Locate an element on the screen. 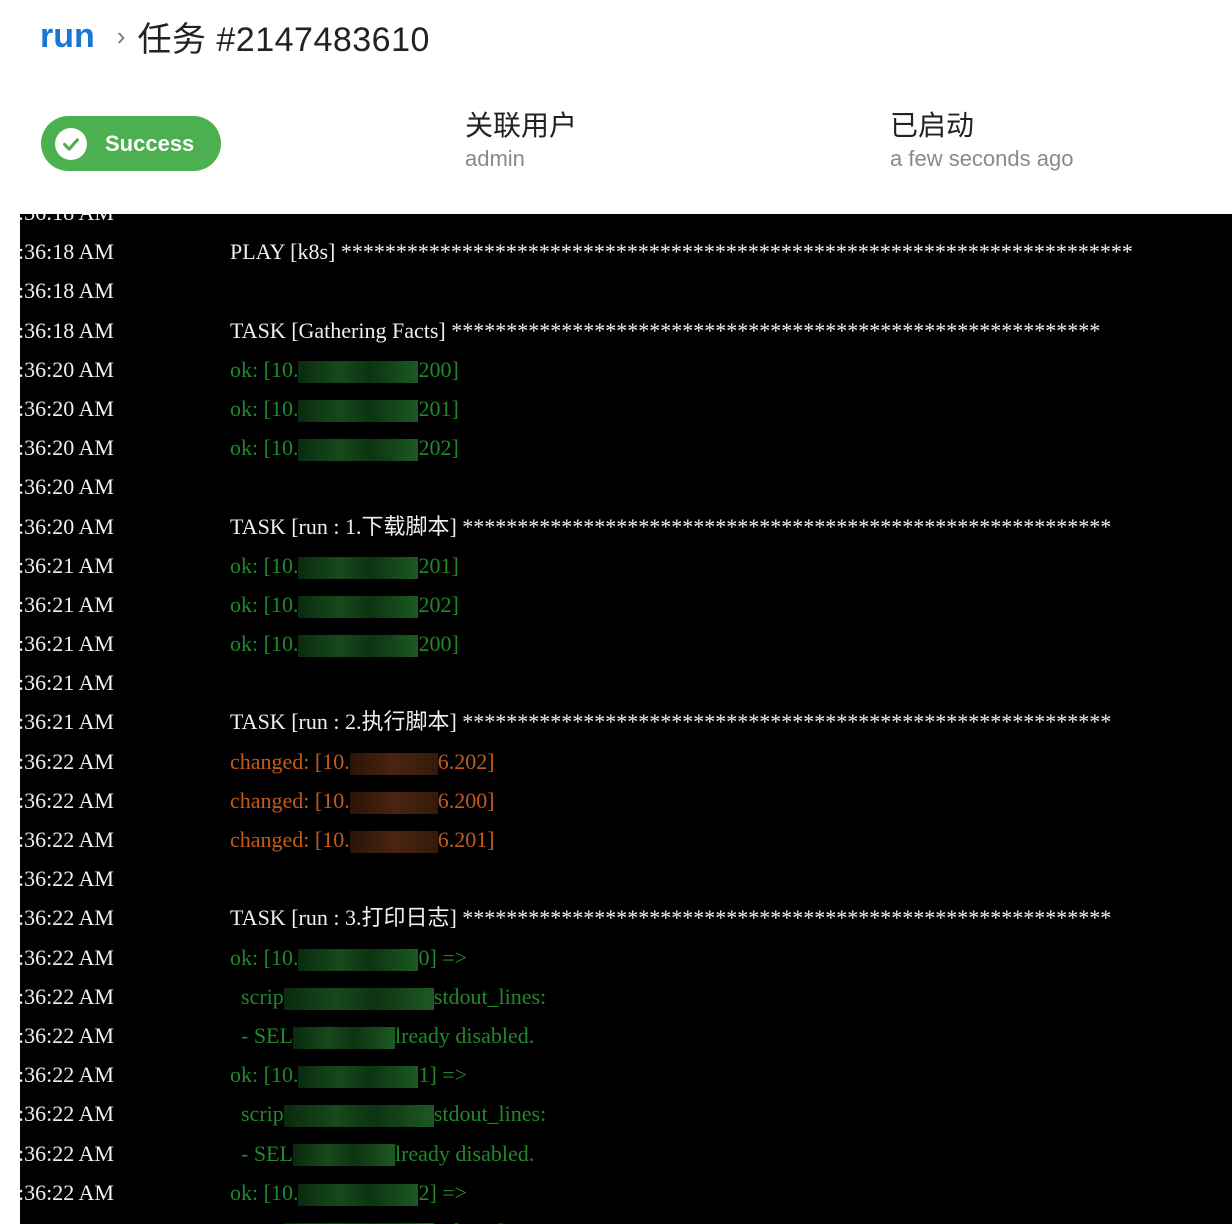  log-line: 9:36:22 AM changed: [10. 6.202] is located at coordinates (626, 761).